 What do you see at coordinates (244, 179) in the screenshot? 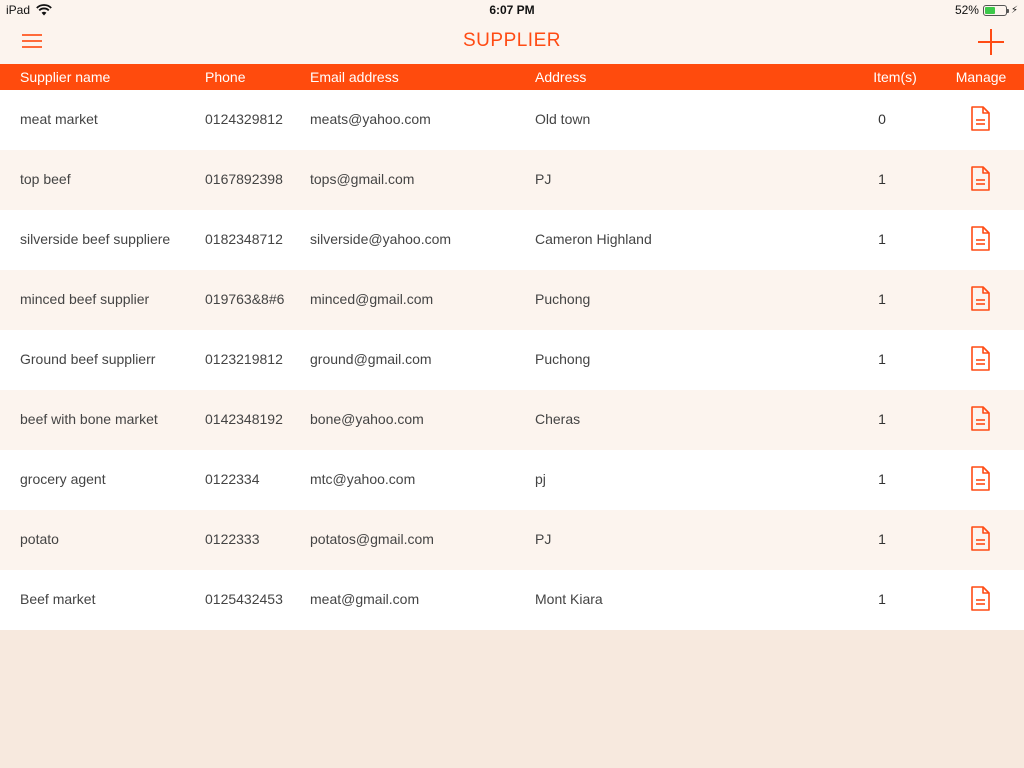
I see `supplier-phone: 0167892398` at bounding box center [244, 179].